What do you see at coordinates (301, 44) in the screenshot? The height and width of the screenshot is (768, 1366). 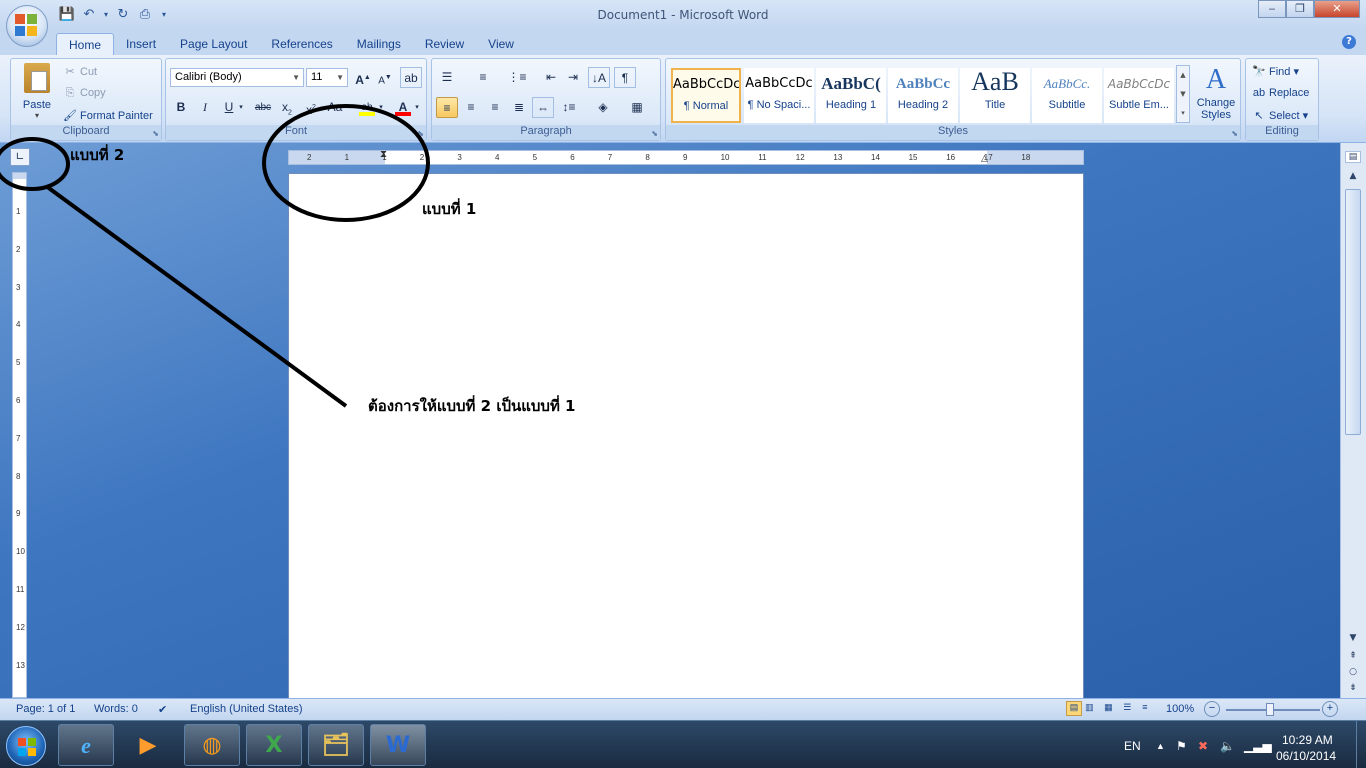 I see `tab-references: References` at bounding box center [301, 44].